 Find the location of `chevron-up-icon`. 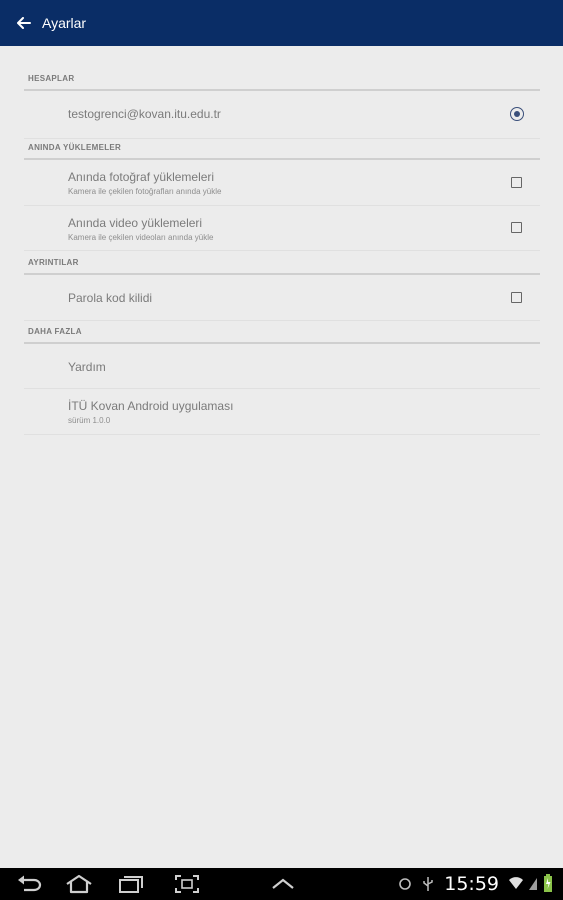

chevron-up-icon is located at coordinates (283, 884).